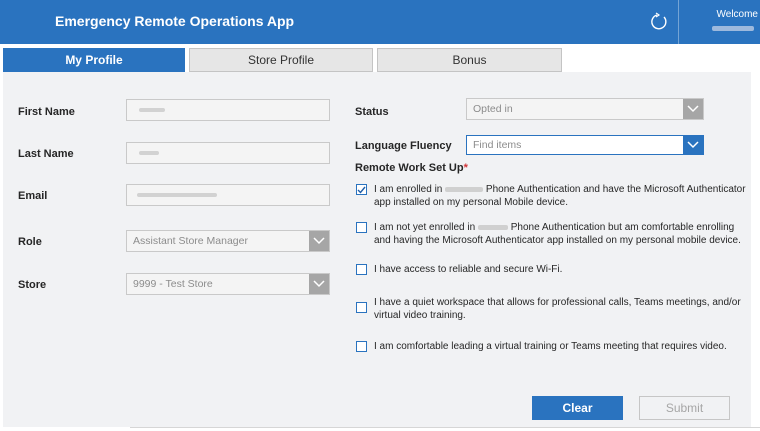 The height and width of the screenshot is (431, 760). Describe the element at coordinates (46, 112) in the screenshot. I see `first-name-label: First Name` at that location.